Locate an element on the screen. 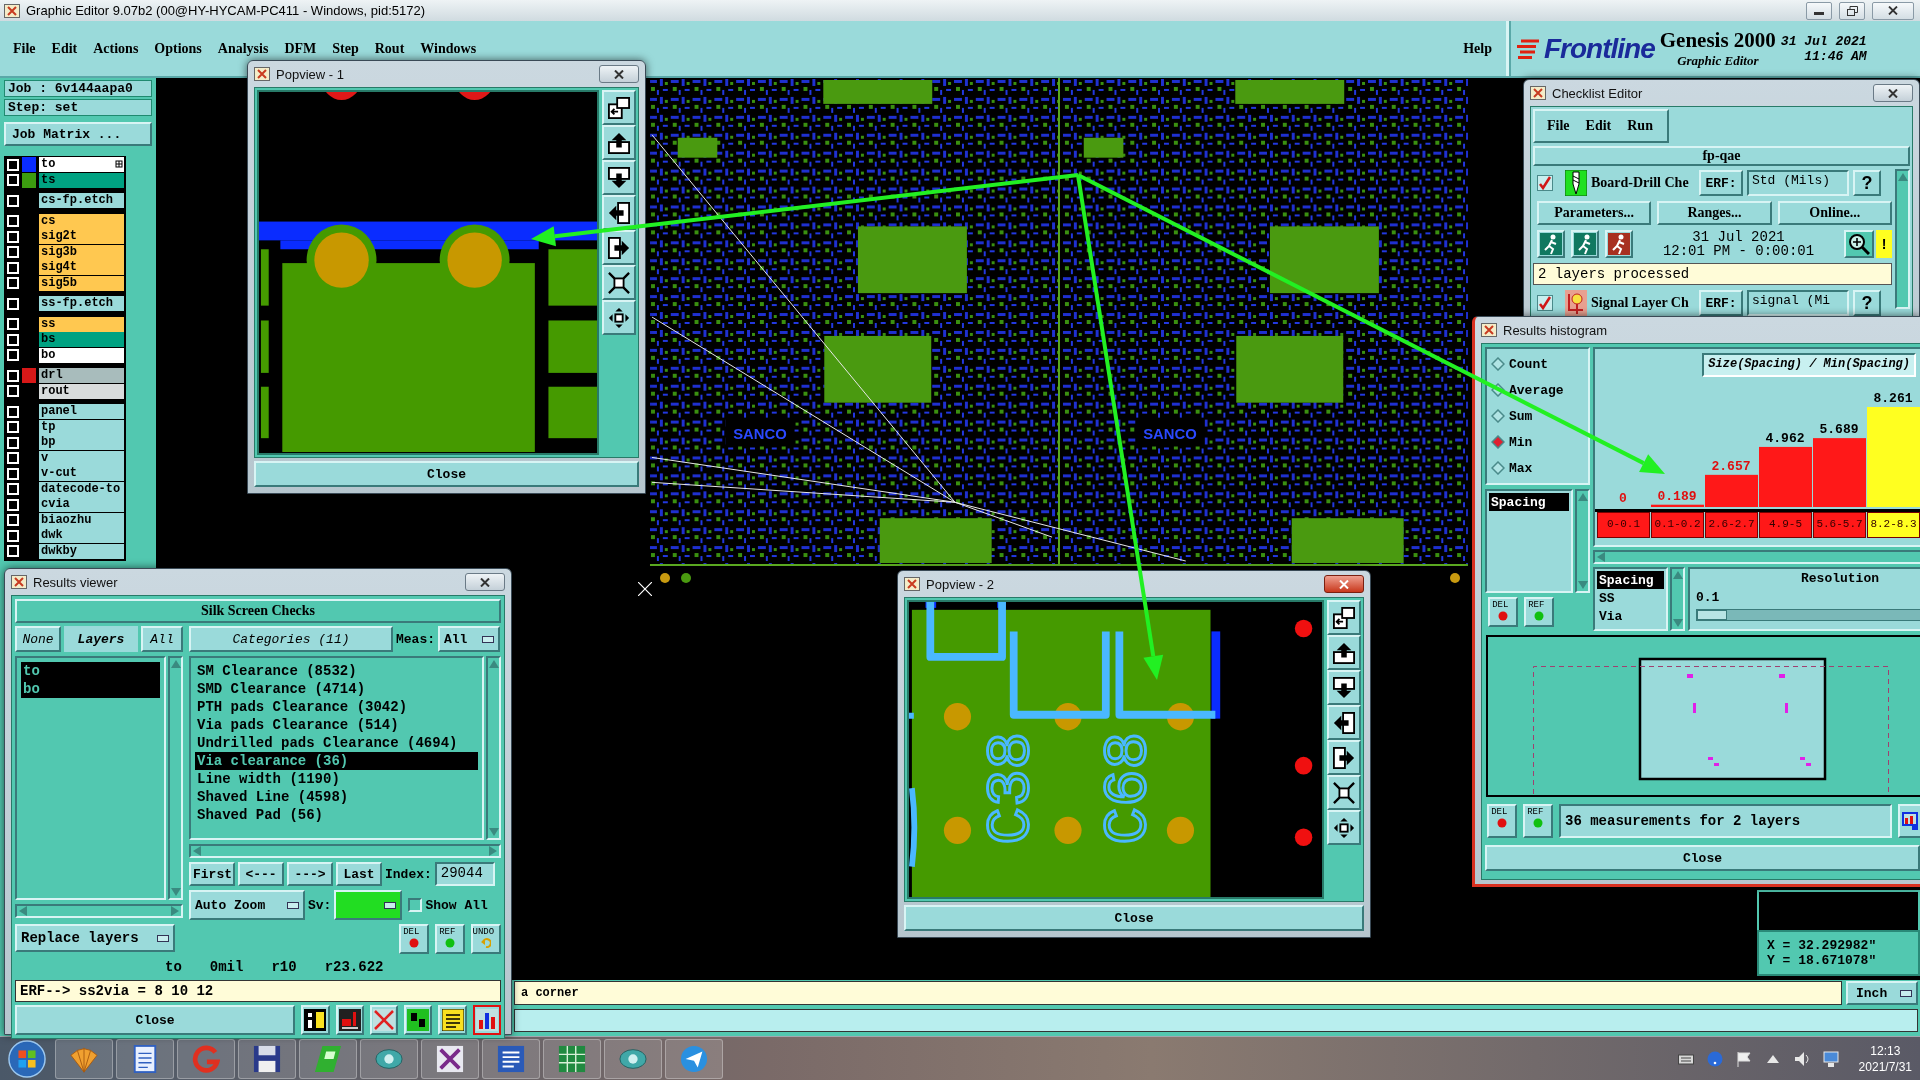 The height and width of the screenshot is (1080, 1920). bin-label: 5.6-5.7 is located at coordinates (1839, 525).